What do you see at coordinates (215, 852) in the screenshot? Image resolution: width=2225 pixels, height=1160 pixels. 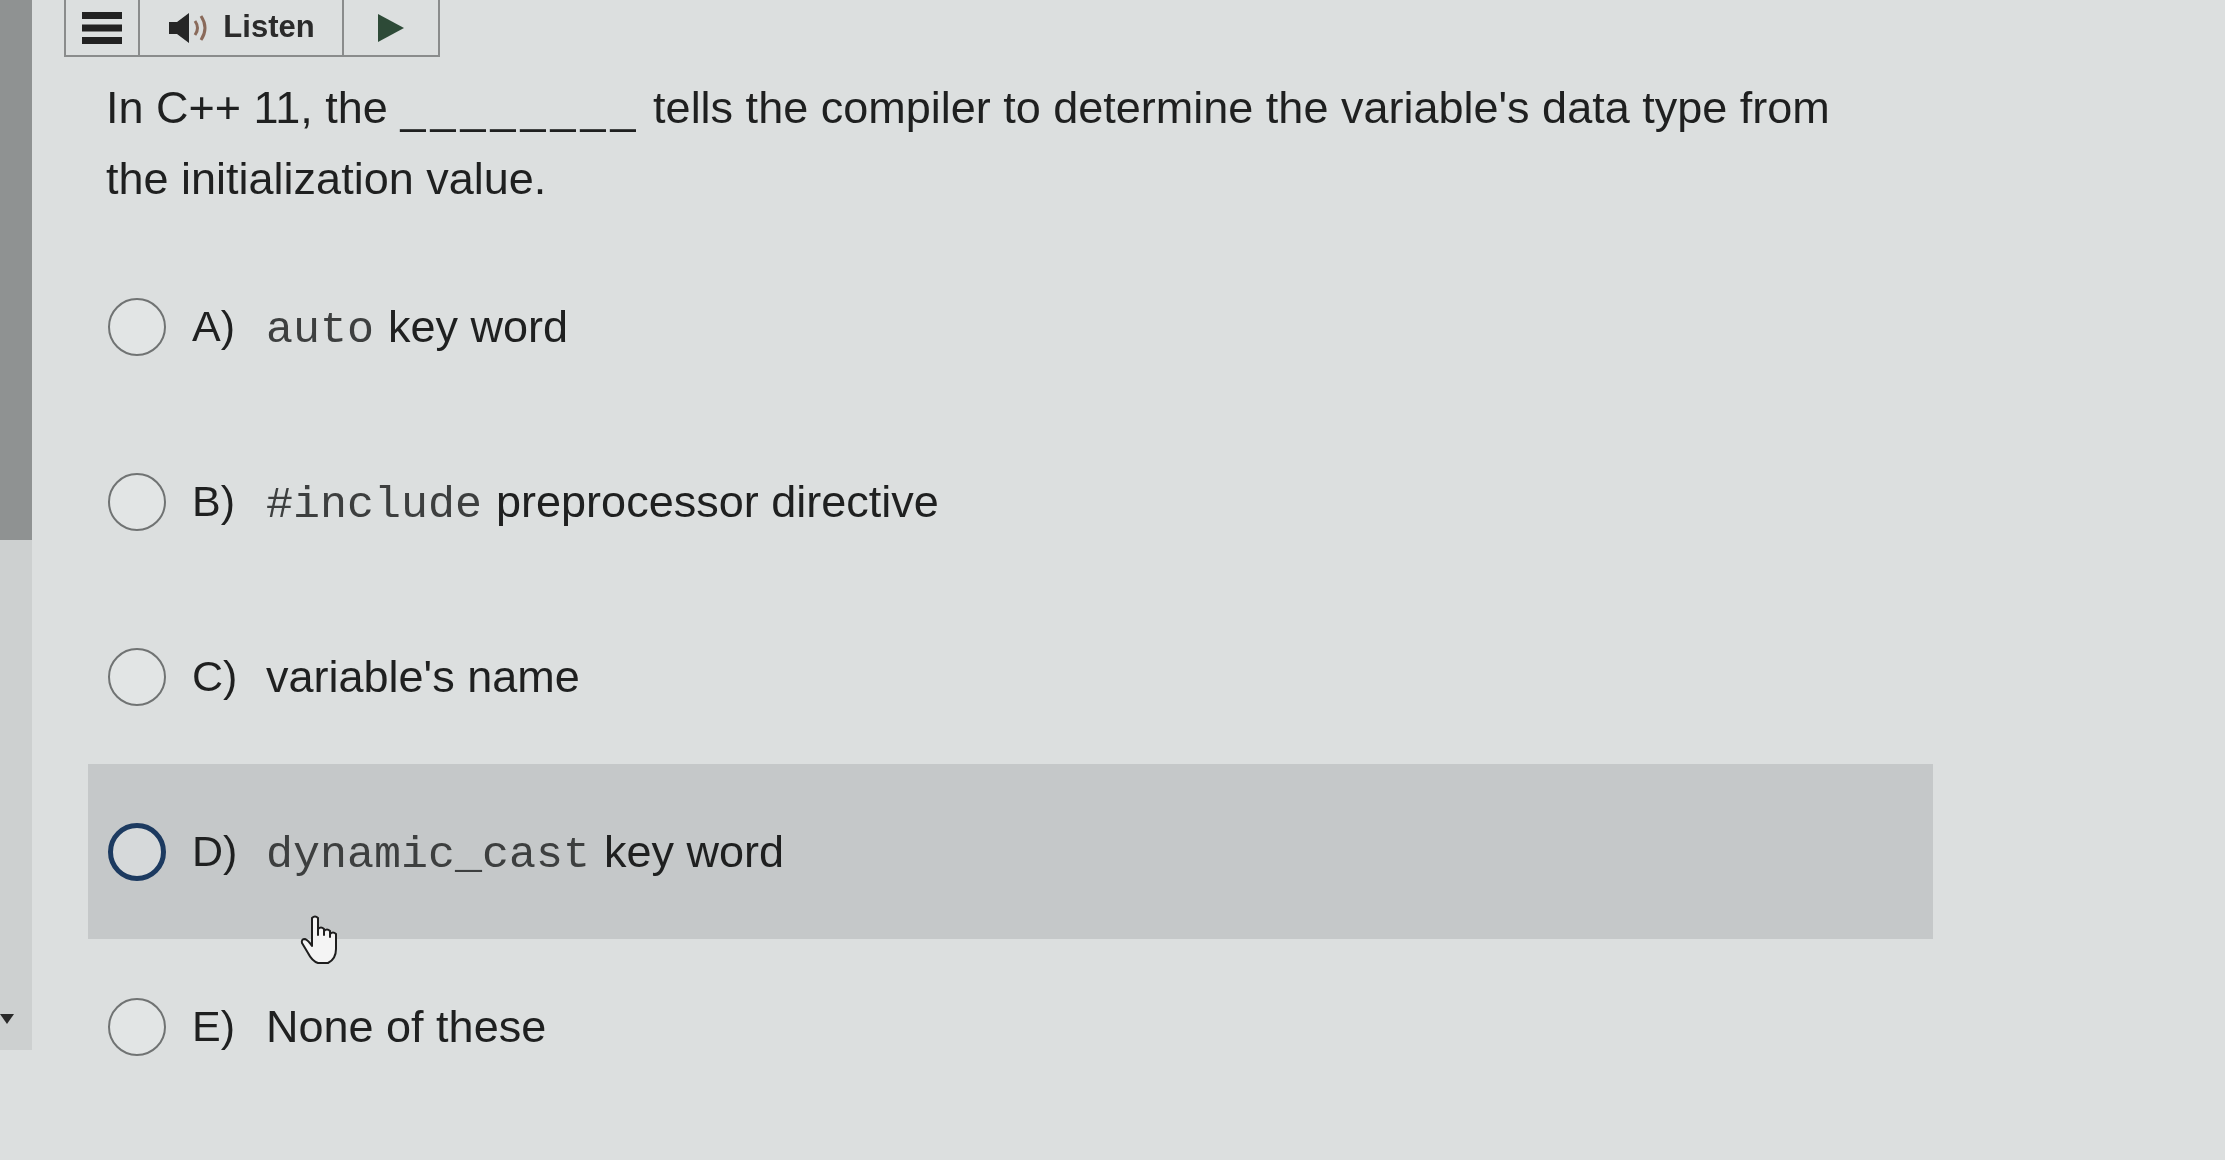 I see `option-letter: D)` at bounding box center [215, 852].